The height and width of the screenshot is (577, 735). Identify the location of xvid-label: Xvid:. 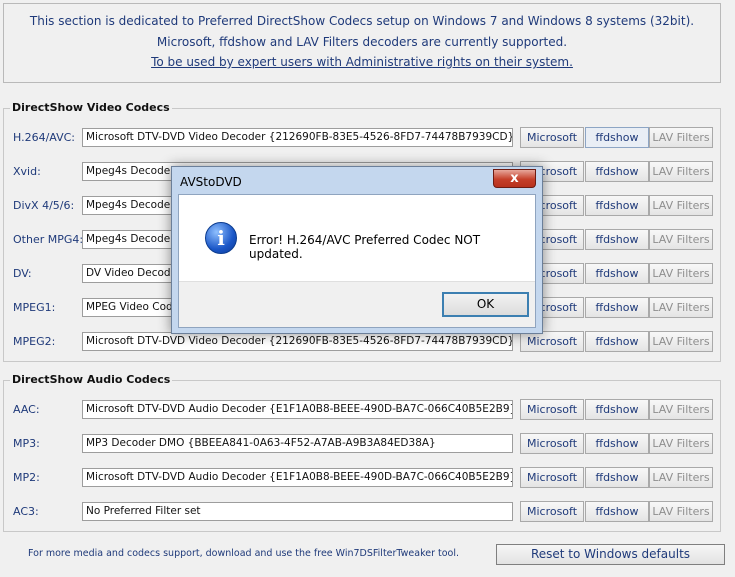
(27, 171).